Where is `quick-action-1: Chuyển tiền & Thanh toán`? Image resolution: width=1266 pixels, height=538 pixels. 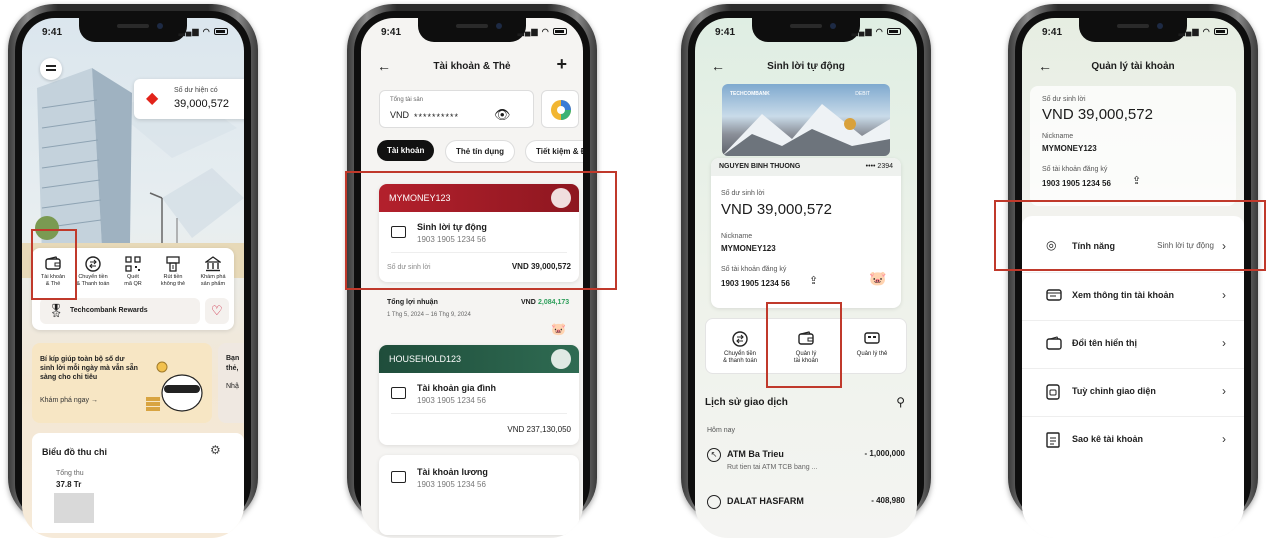
quick-action-1: Chuyển tiền & Thanh toán is located at coordinates (93, 274).